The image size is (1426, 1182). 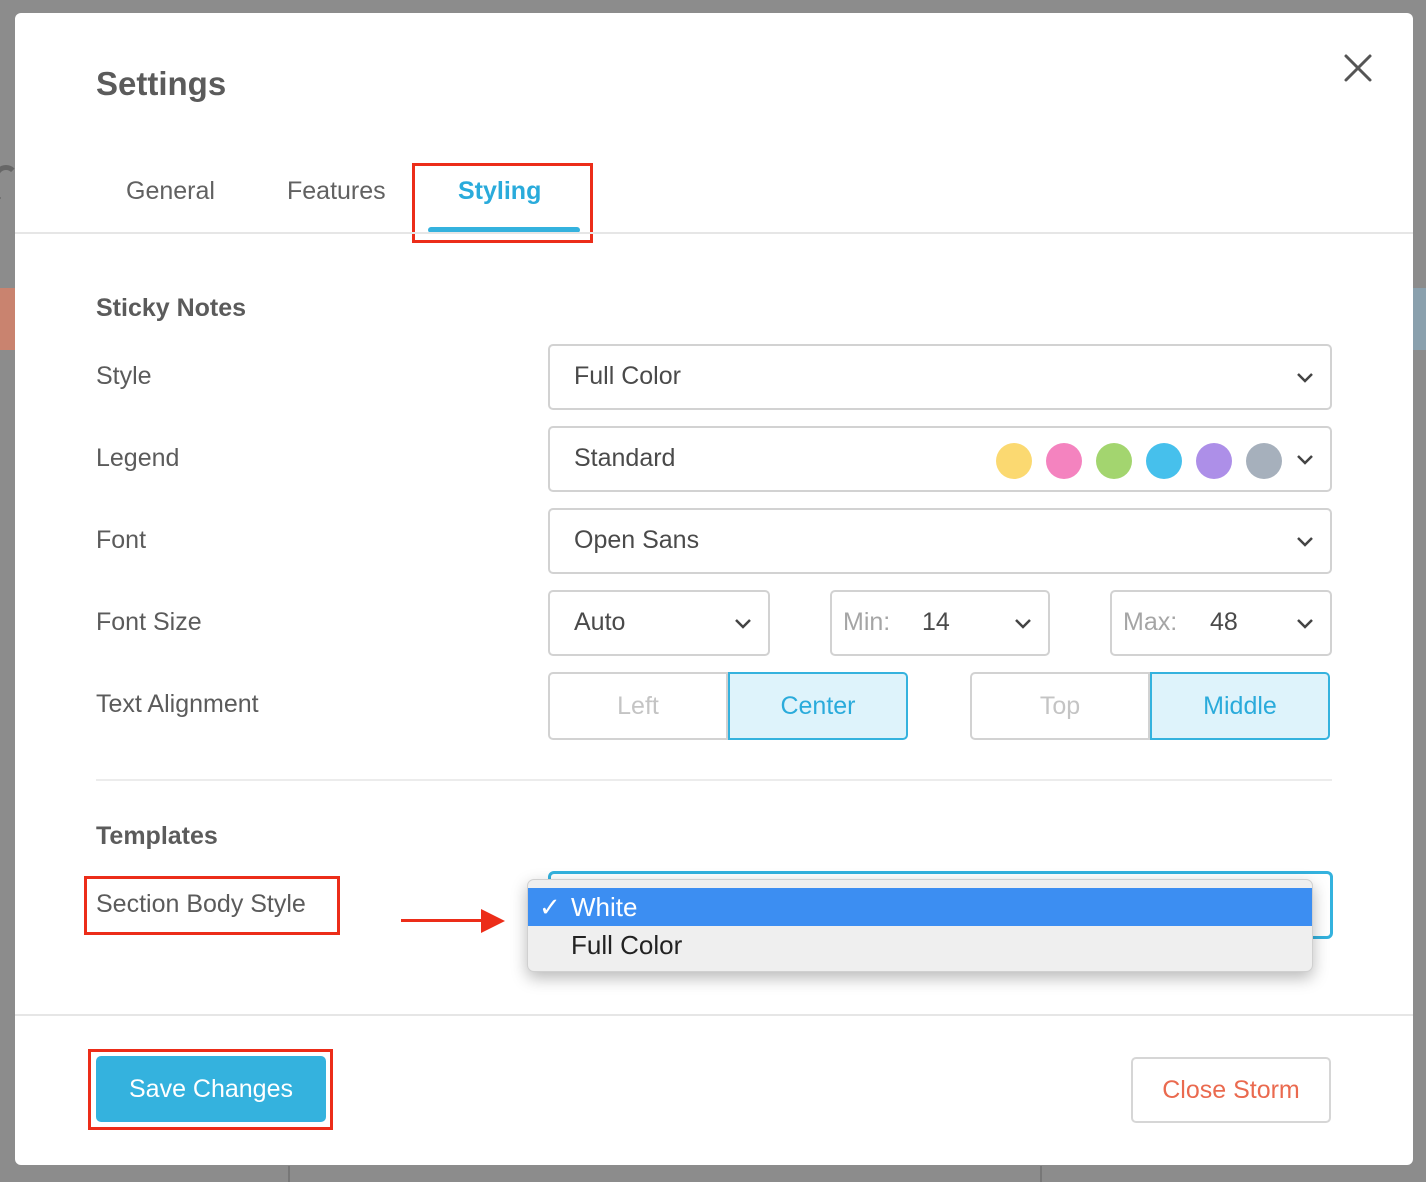 What do you see at coordinates (1114, 461) in the screenshot?
I see `legend-color-green` at bounding box center [1114, 461].